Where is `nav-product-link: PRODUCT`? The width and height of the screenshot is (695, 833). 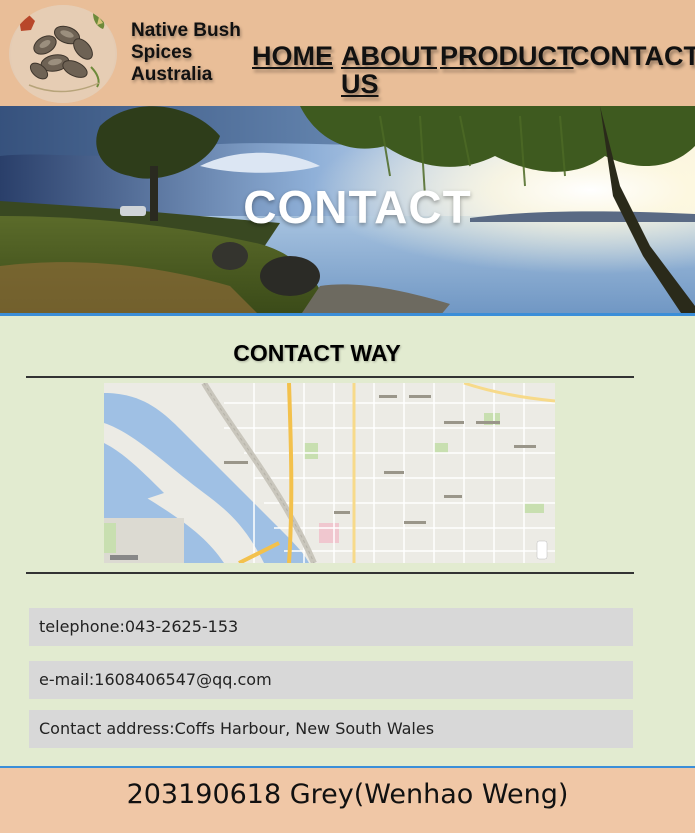
nav-product-link: PRODUCT is located at coordinates (507, 56).